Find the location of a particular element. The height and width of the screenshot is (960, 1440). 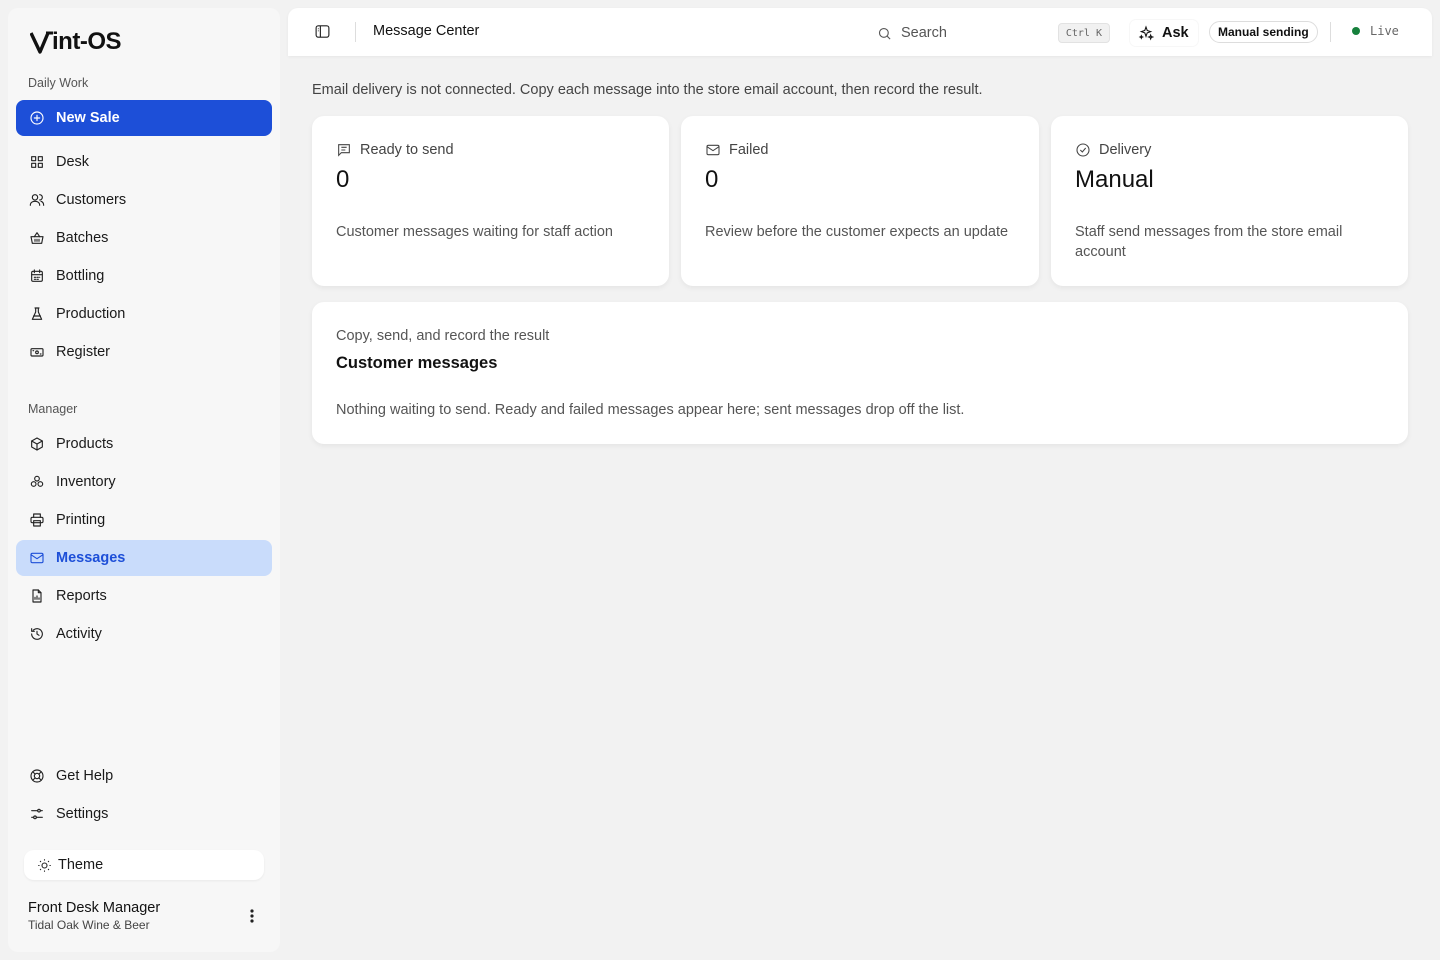

sun-icon is located at coordinates (44, 865).